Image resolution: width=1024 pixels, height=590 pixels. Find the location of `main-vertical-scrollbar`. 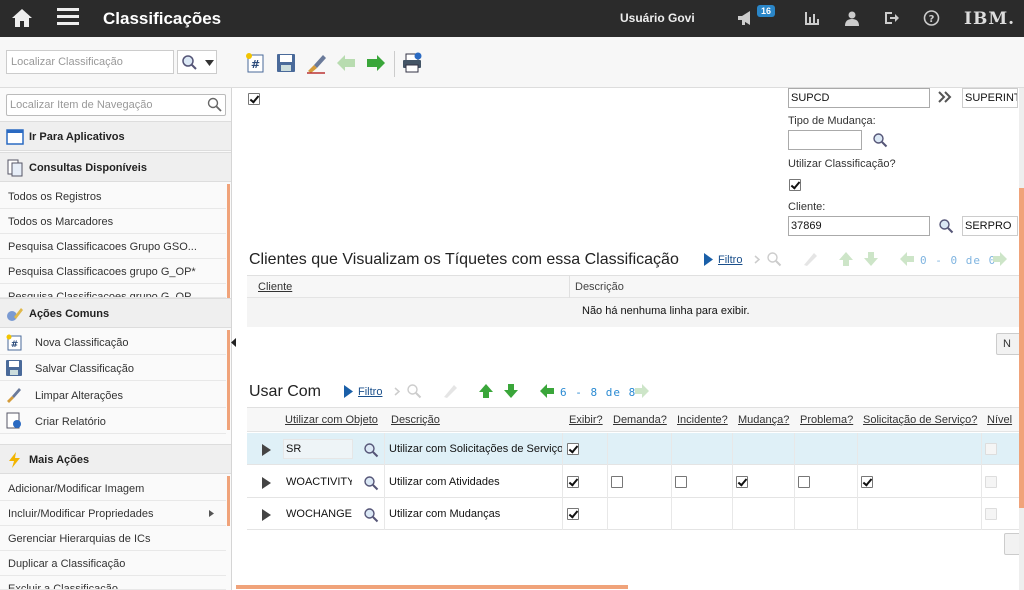

main-vertical-scrollbar is located at coordinates (1021, 339).